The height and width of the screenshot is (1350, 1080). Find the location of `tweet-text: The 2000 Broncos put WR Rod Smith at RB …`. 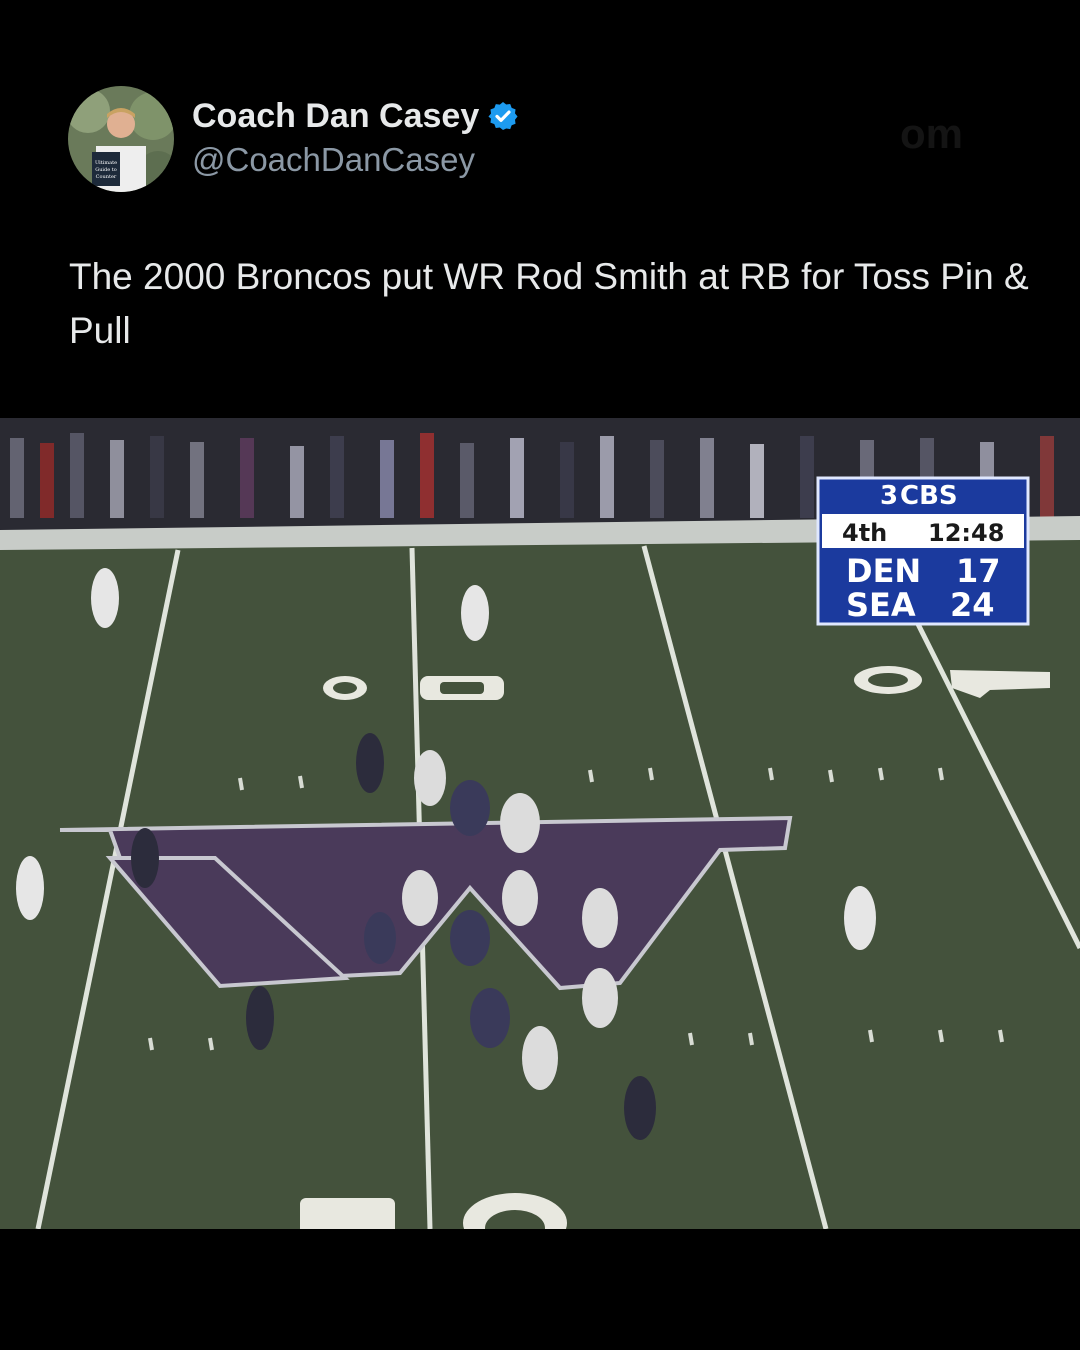

tweet-text: The 2000 Broncos put WR Rod Smith at RB … is located at coordinates (549, 303).